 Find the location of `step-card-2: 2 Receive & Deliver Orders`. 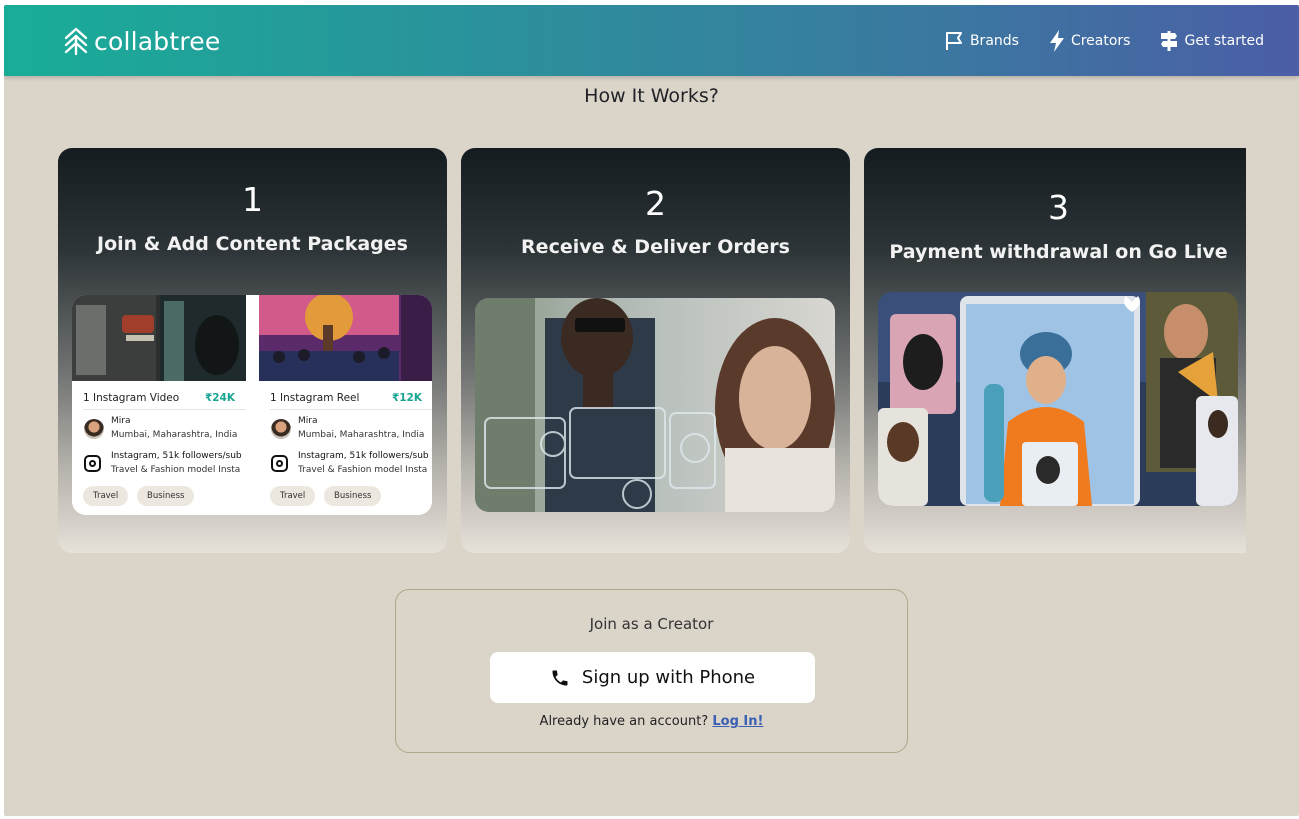

step-card-2: 2 Receive & Deliver Orders is located at coordinates (655, 350).